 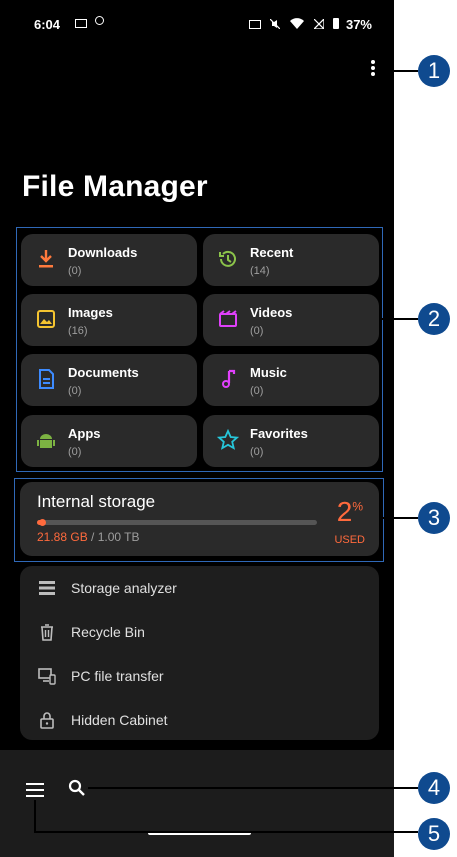 What do you see at coordinates (46, 319) in the screenshot?
I see `image-icon` at bounding box center [46, 319].